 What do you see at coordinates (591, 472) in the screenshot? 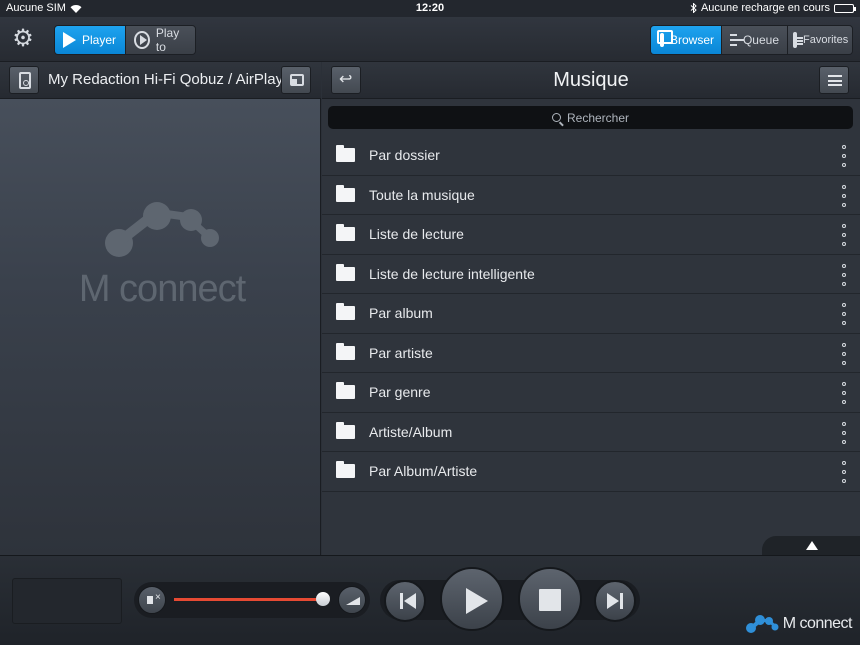
I see `list-item: Par Album/Artiste` at bounding box center [591, 472].